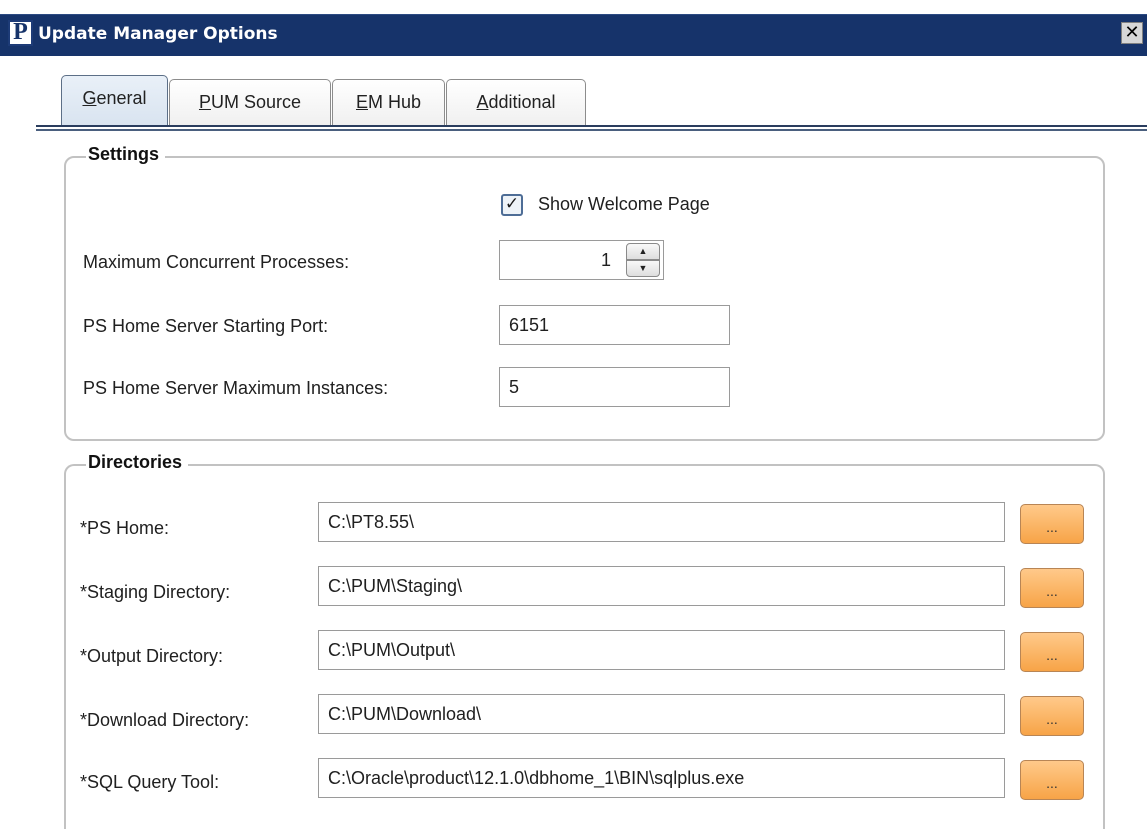 This screenshot has width=1147, height=829. I want to click on tab-divider, so click(591, 126).